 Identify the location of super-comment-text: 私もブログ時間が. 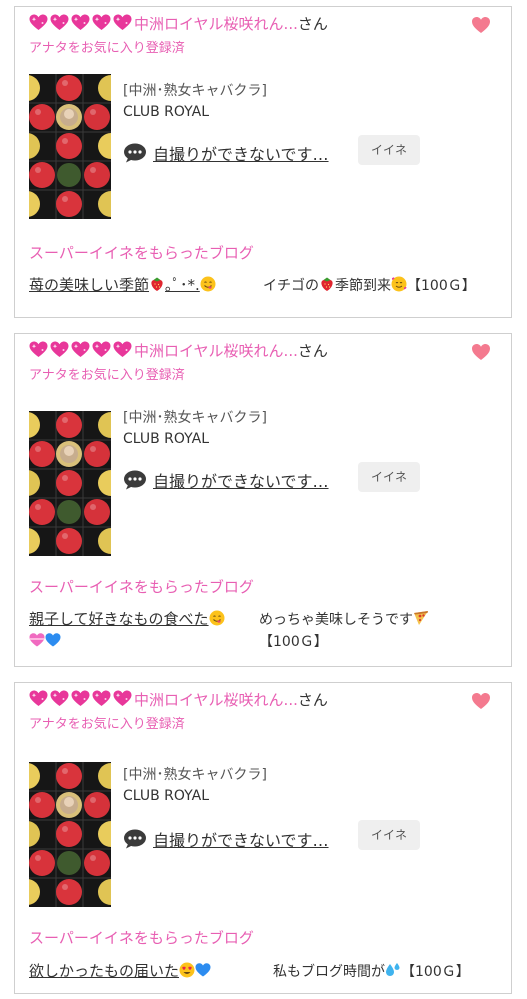
(329, 972).